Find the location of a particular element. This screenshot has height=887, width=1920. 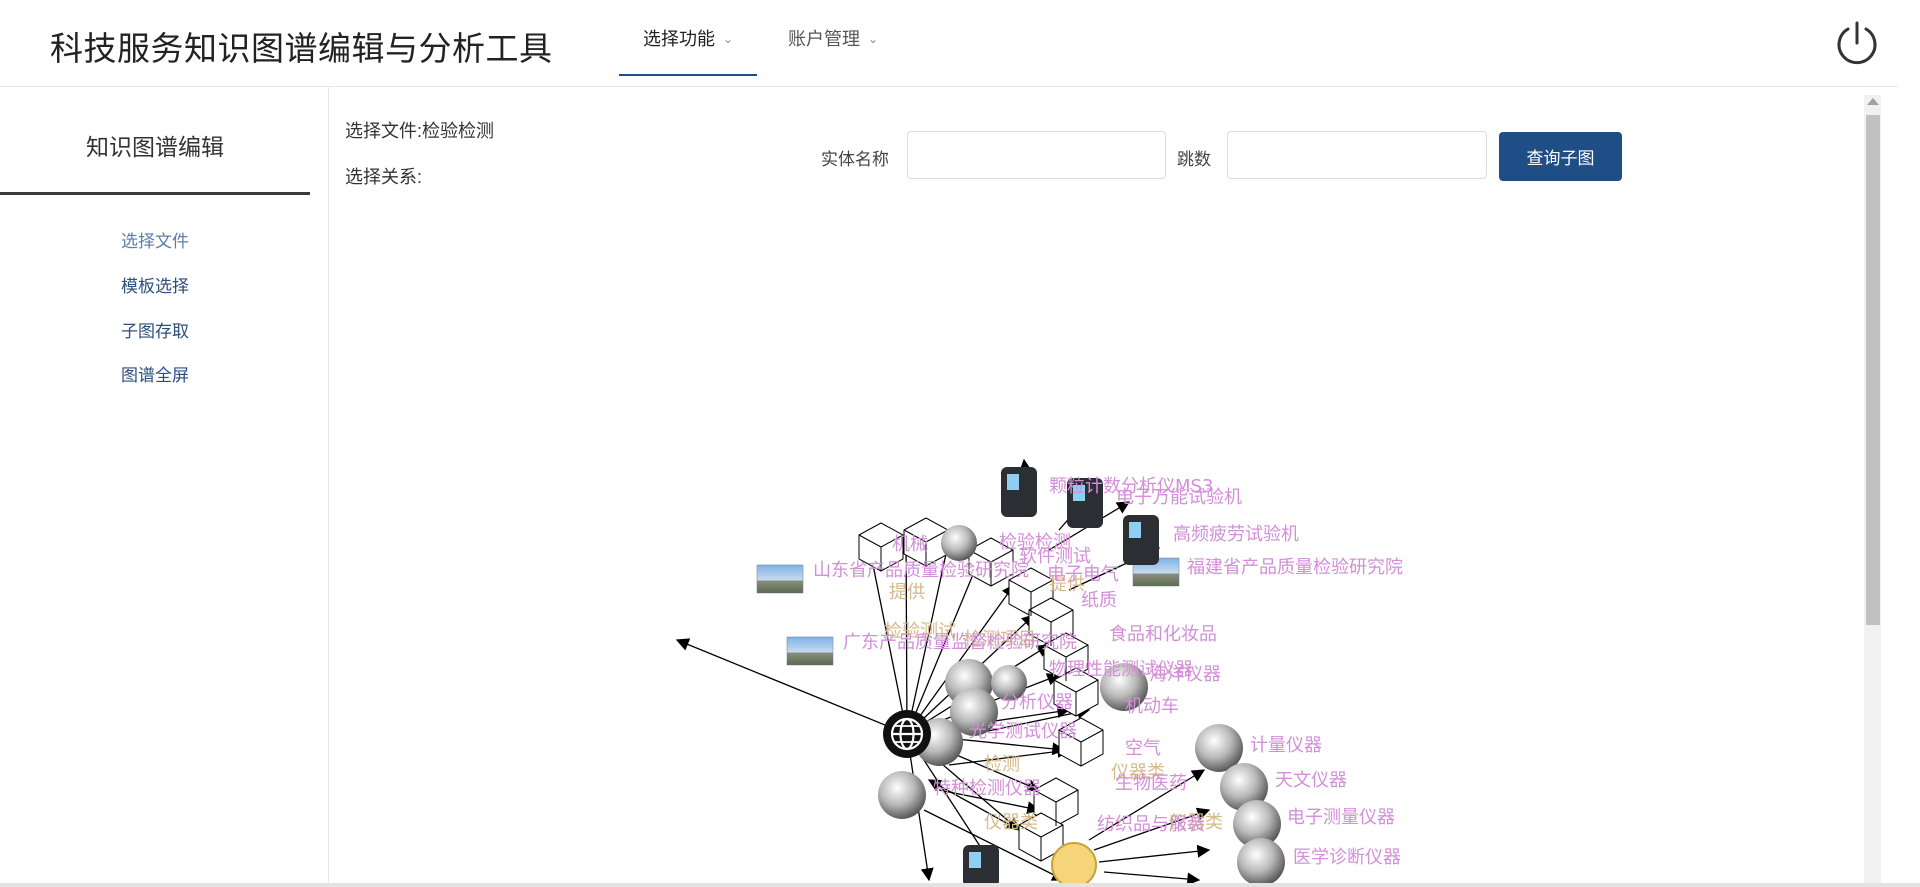

node-label: 医学诊断仪器 is located at coordinates (1347, 857).